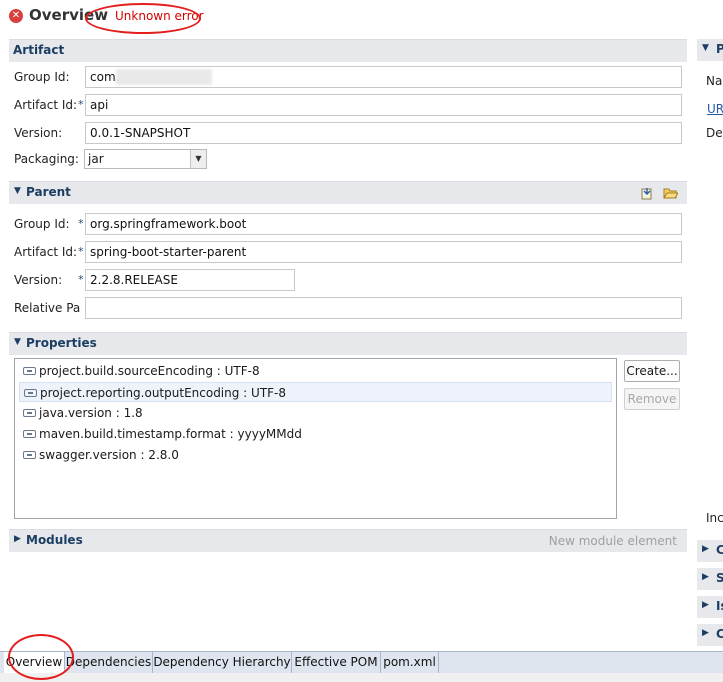  What do you see at coordinates (149, 371) in the screenshot?
I see `property-text: project.build.sourceEncoding : UTF-8` at bounding box center [149, 371].